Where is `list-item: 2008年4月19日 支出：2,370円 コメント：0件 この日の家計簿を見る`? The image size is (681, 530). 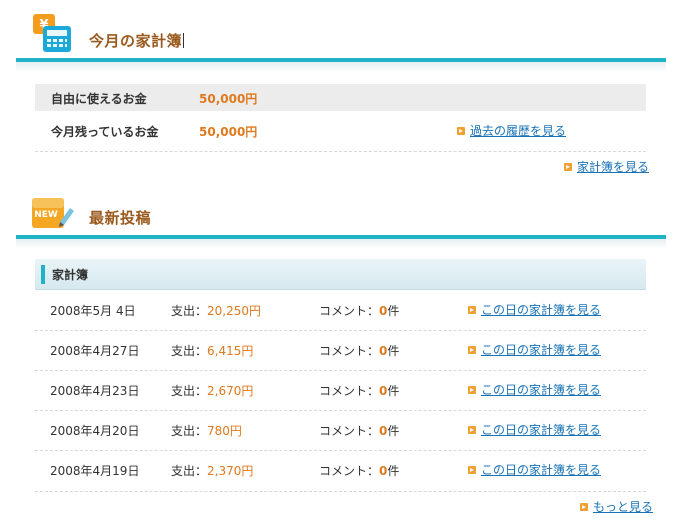
list-item: 2008年4月19日 支出：2,370円 コメント：0件 この日の家計簿を見る is located at coordinates (340, 470).